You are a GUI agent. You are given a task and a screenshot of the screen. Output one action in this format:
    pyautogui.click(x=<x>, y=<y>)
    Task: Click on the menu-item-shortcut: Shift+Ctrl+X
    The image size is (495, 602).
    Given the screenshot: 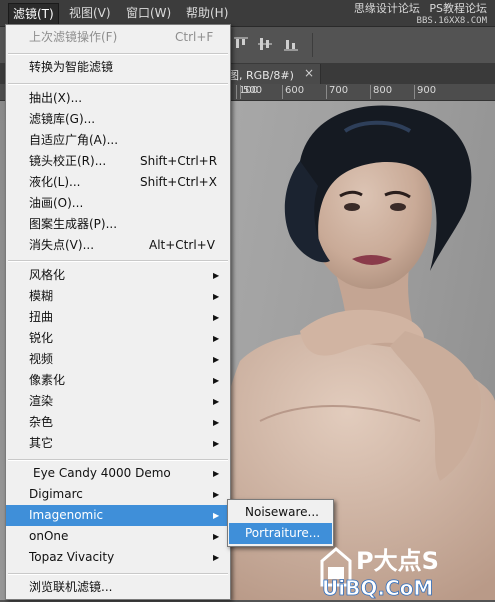 What is the action you would take?
    pyautogui.click(x=178, y=182)
    